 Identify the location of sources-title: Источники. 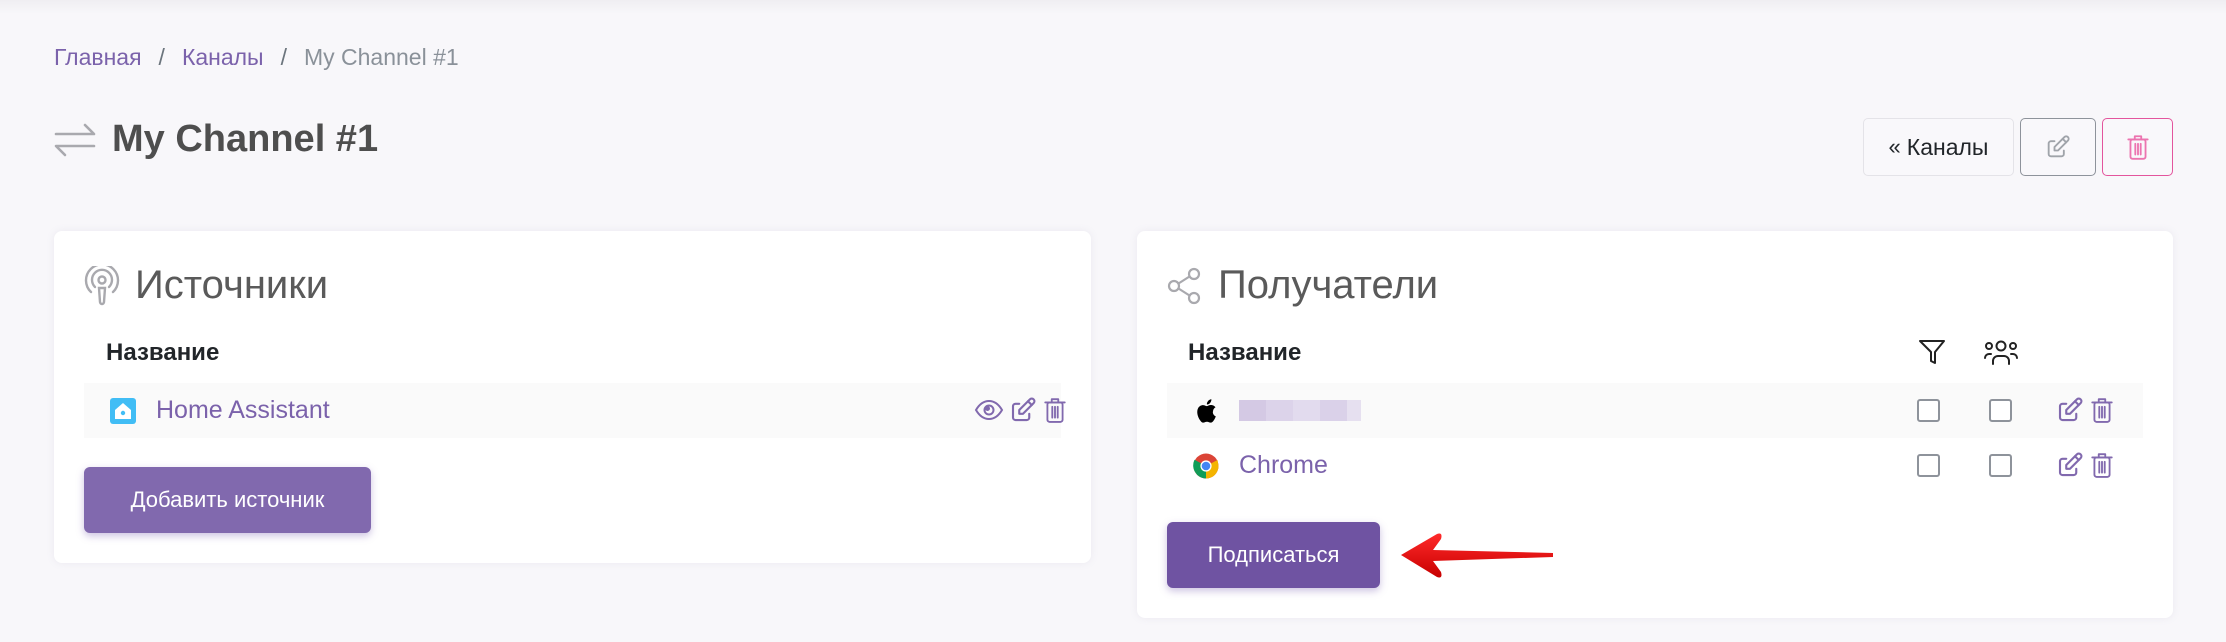
(206, 285).